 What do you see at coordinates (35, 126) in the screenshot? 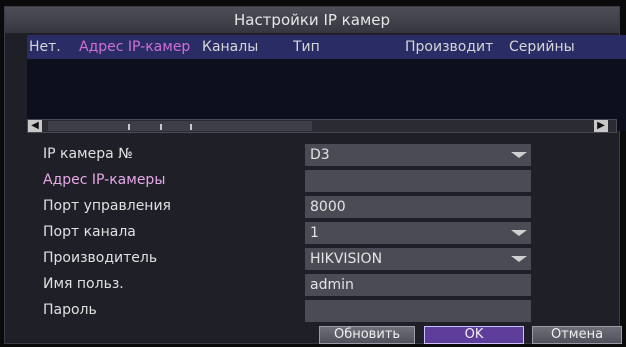
I see `scroll-left-icon: ◀` at bounding box center [35, 126].